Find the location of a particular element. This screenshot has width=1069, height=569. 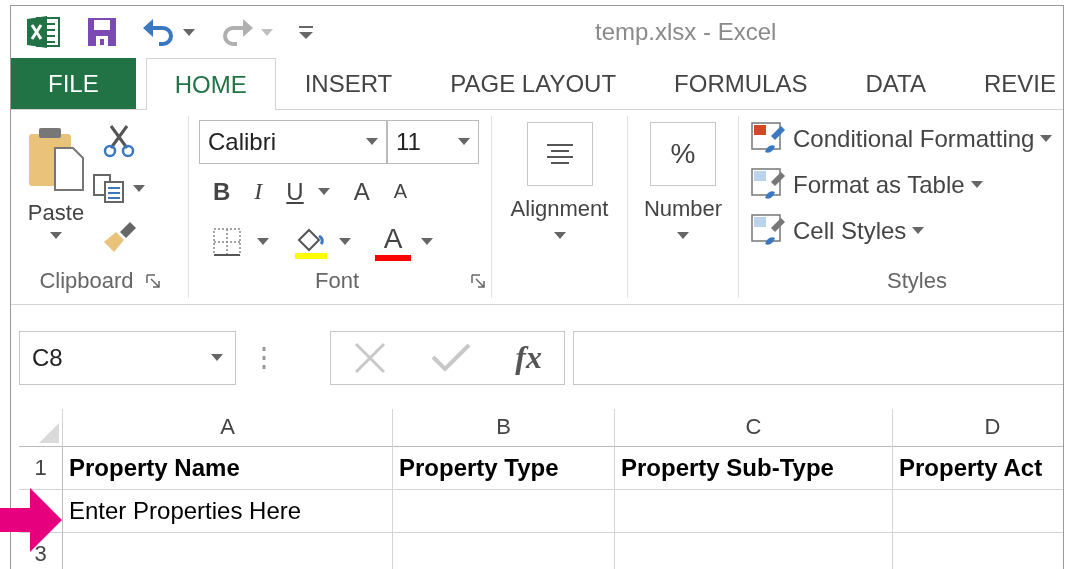

table-cell: Property Type is located at coordinates (504, 468).